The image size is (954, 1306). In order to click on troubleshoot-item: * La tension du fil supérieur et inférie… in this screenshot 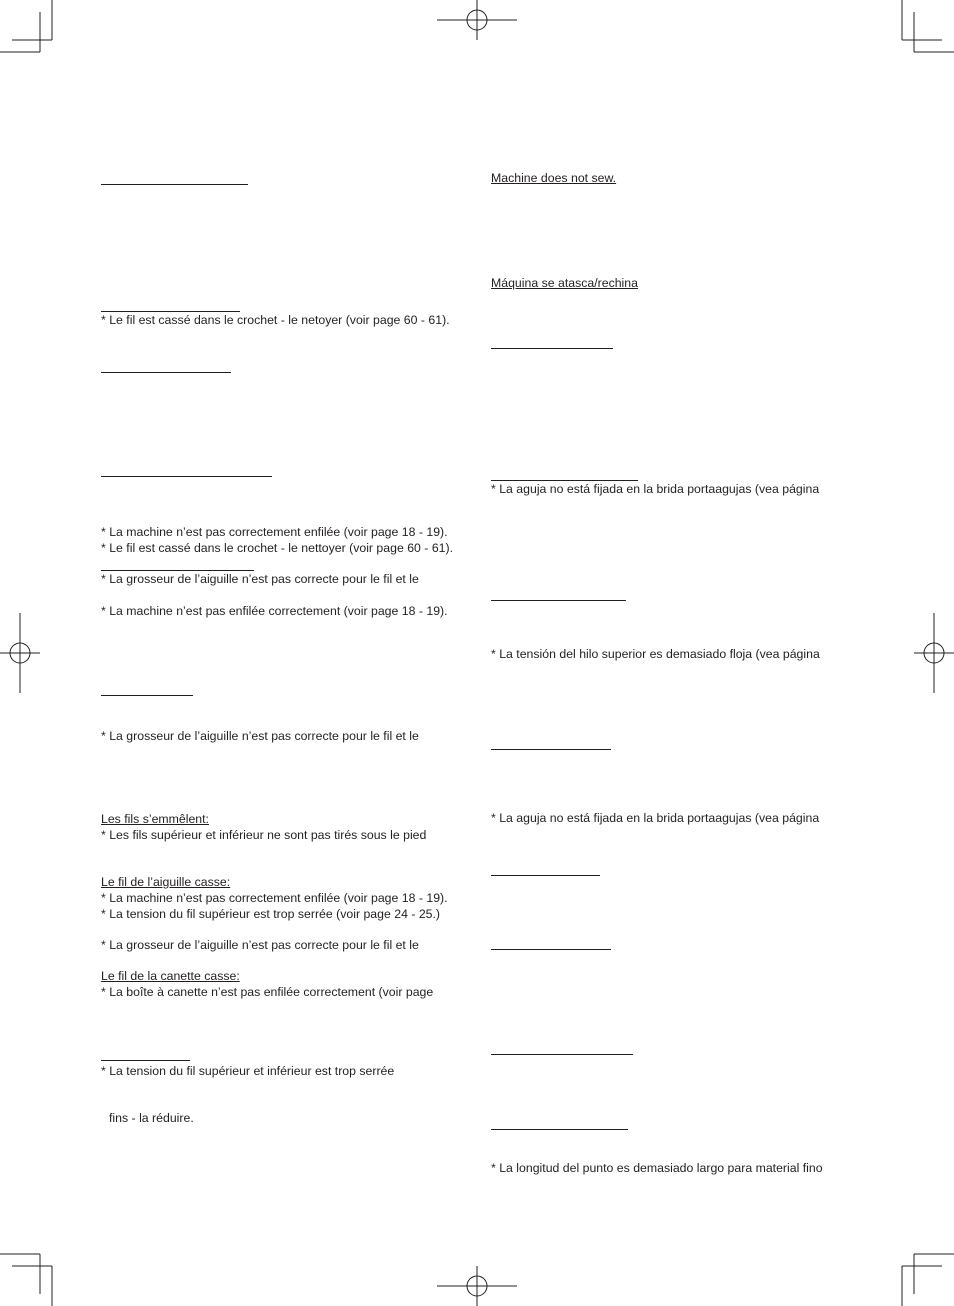, I will do `click(248, 1071)`.